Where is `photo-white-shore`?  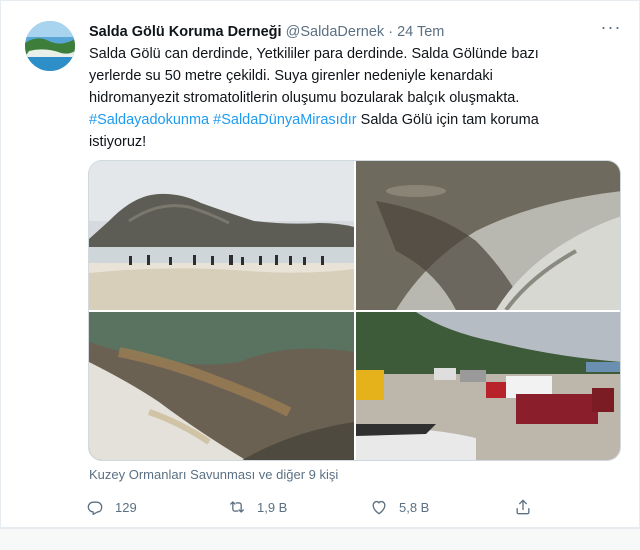 photo-white-shore is located at coordinates (221, 386).